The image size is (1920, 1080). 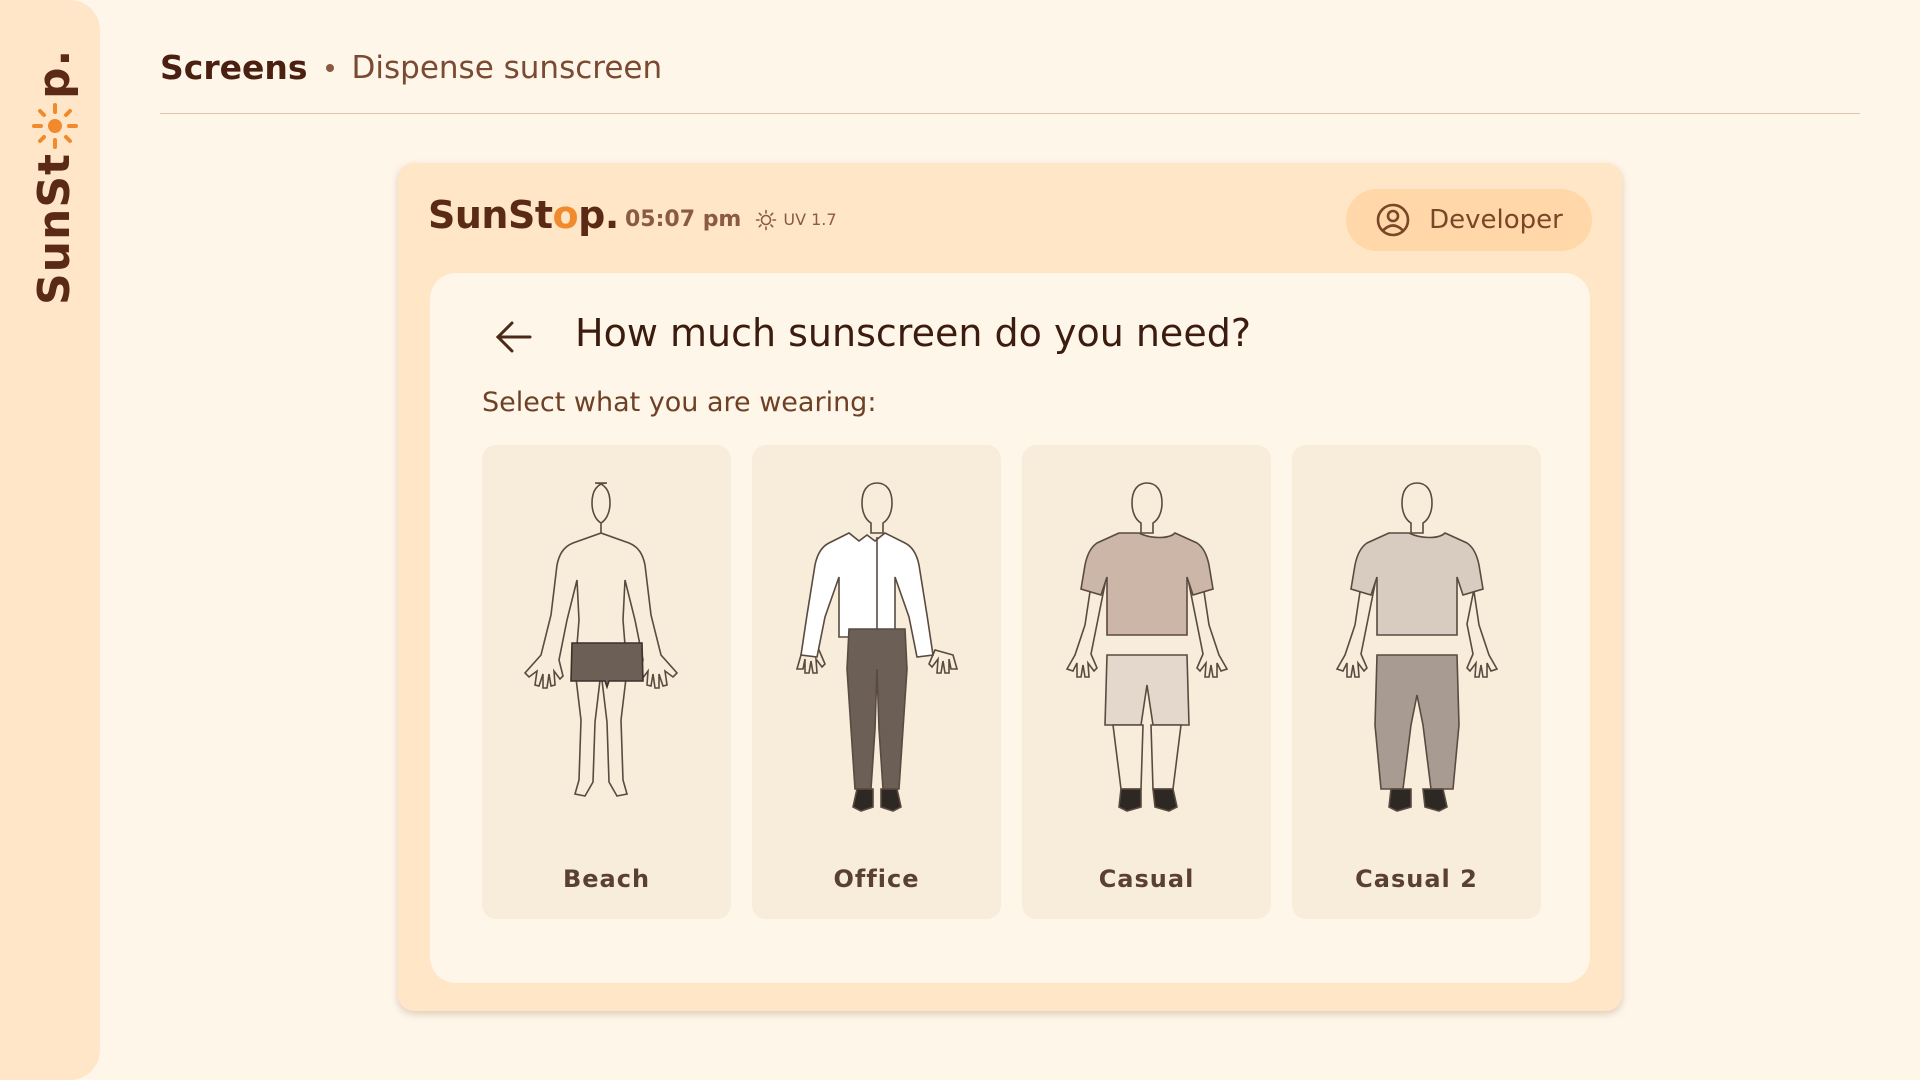 What do you see at coordinates (598, 215) in the screenshot?
I see `logo-suffix: p.` at bounding box center [598, 215].